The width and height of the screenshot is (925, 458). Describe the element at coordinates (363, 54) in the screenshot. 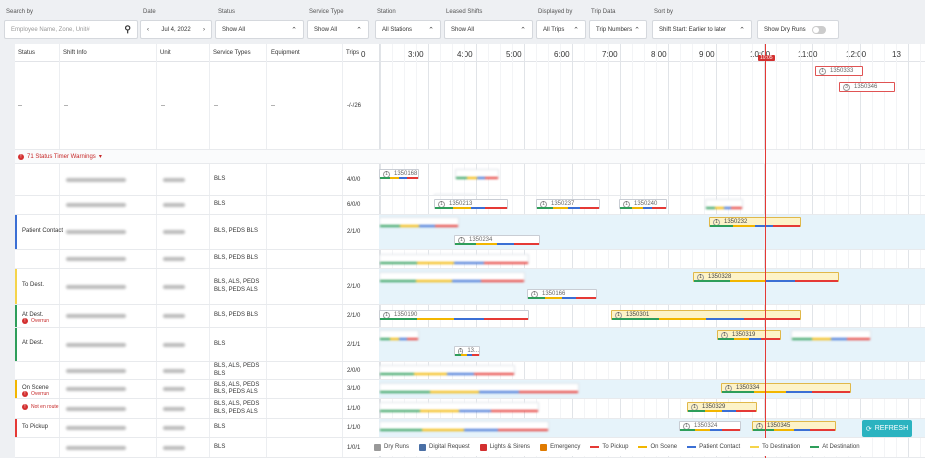

I see `timeline-tick: 0` at that location.